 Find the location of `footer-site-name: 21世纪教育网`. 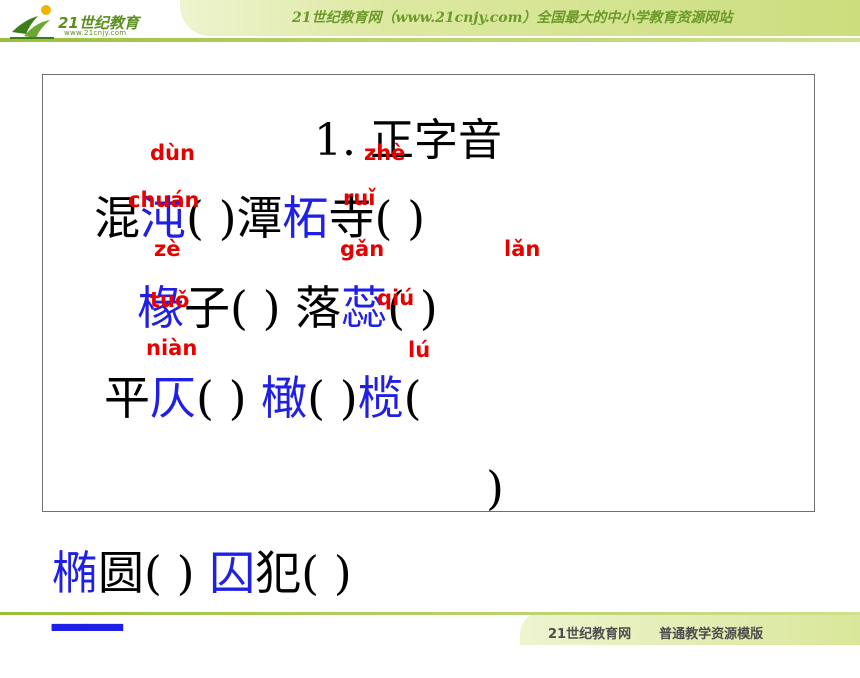

footer-site-name: 21世纪教育网 is located at coordinates (589, 634).